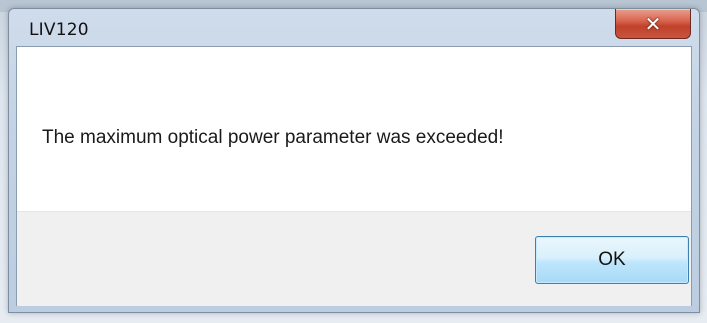 This screenshot has height=323, width=707. Describe the element at coordinates (354, 28) in the screenshot. I see `title-bar: LIV120 ✕` at that location.